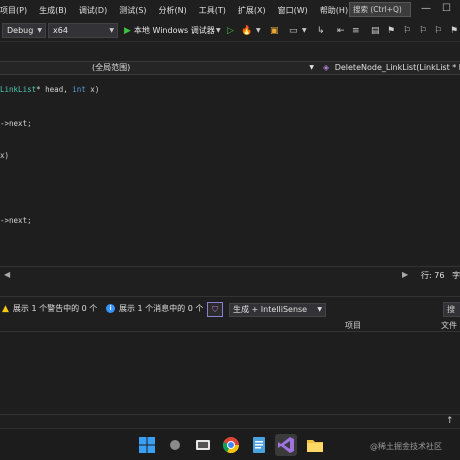 This screenshot has width=460, height=460. What do you see at coordinates (375, 31) in the screenshot?
I see `comment-icon: ▤` at bounding box center [375, 31].